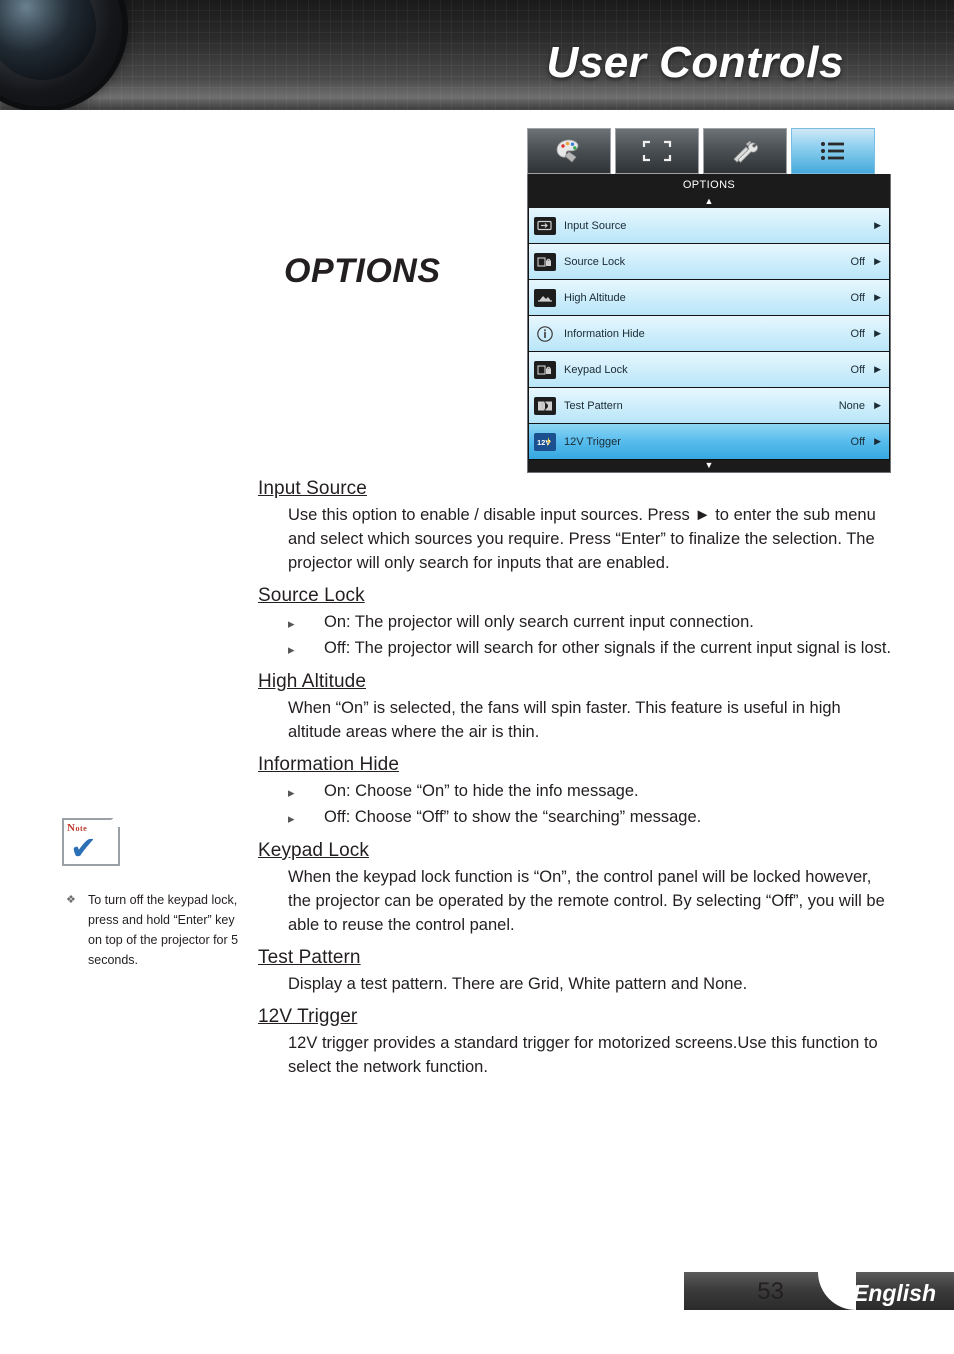 This screenshot has height=1354, width=954. What do you see at coordinates (16, 2) in the screenshot?
I see `lens-glow` at bounding box center [16, 2].